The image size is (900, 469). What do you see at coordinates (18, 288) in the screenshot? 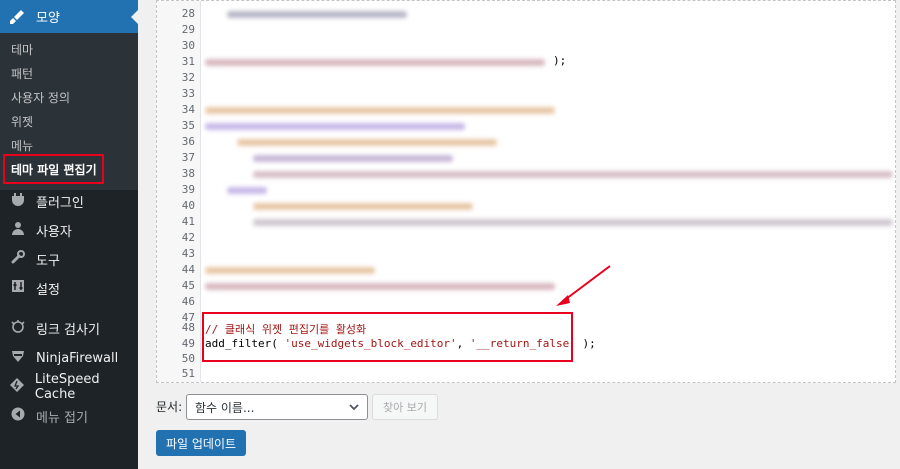
I see `settings-icon` at bounding box center [18, 288].